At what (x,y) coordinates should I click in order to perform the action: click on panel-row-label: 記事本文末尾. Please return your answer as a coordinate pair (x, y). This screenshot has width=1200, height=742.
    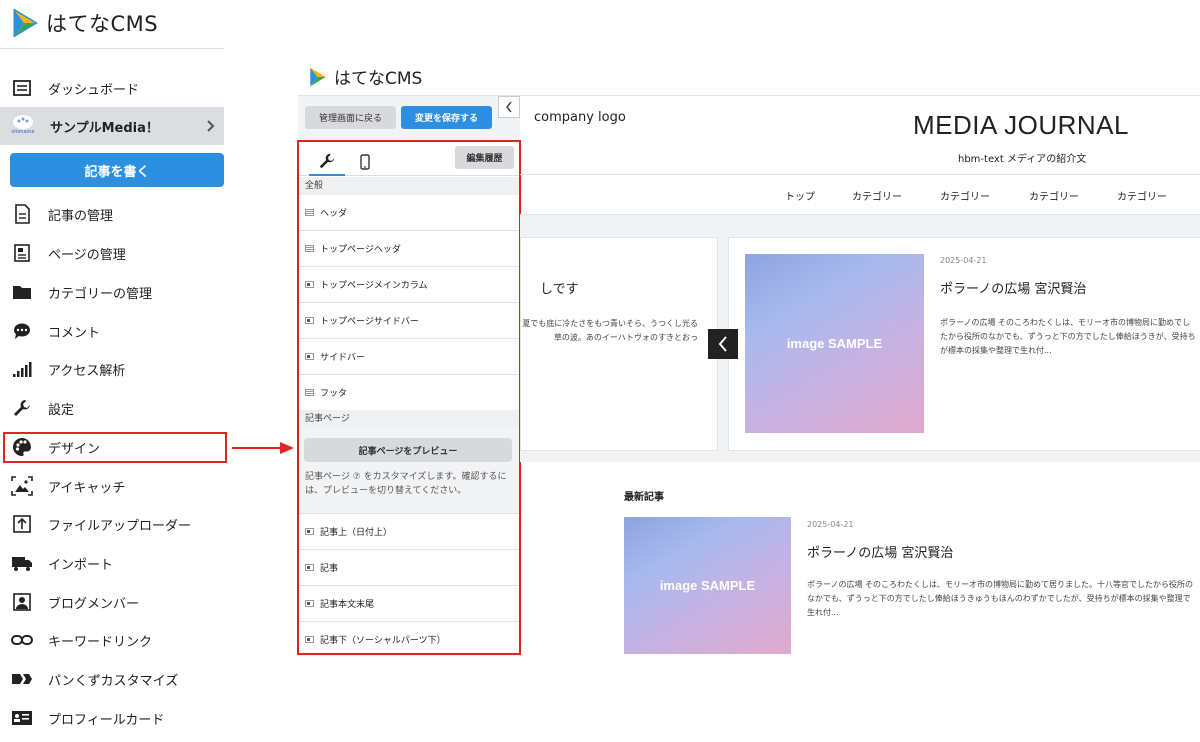
    Looking at the image, I should click on (347, 605).